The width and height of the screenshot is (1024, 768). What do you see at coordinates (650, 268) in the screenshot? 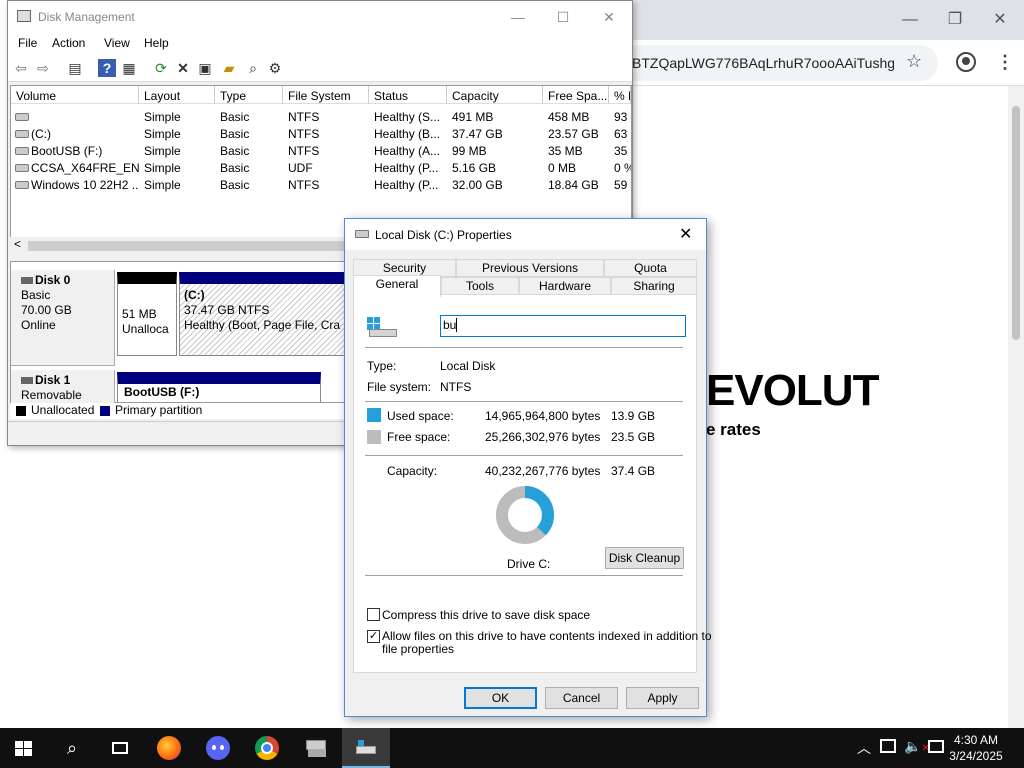
I see `tab-quota: Quota` at bounding box center [650, 268].